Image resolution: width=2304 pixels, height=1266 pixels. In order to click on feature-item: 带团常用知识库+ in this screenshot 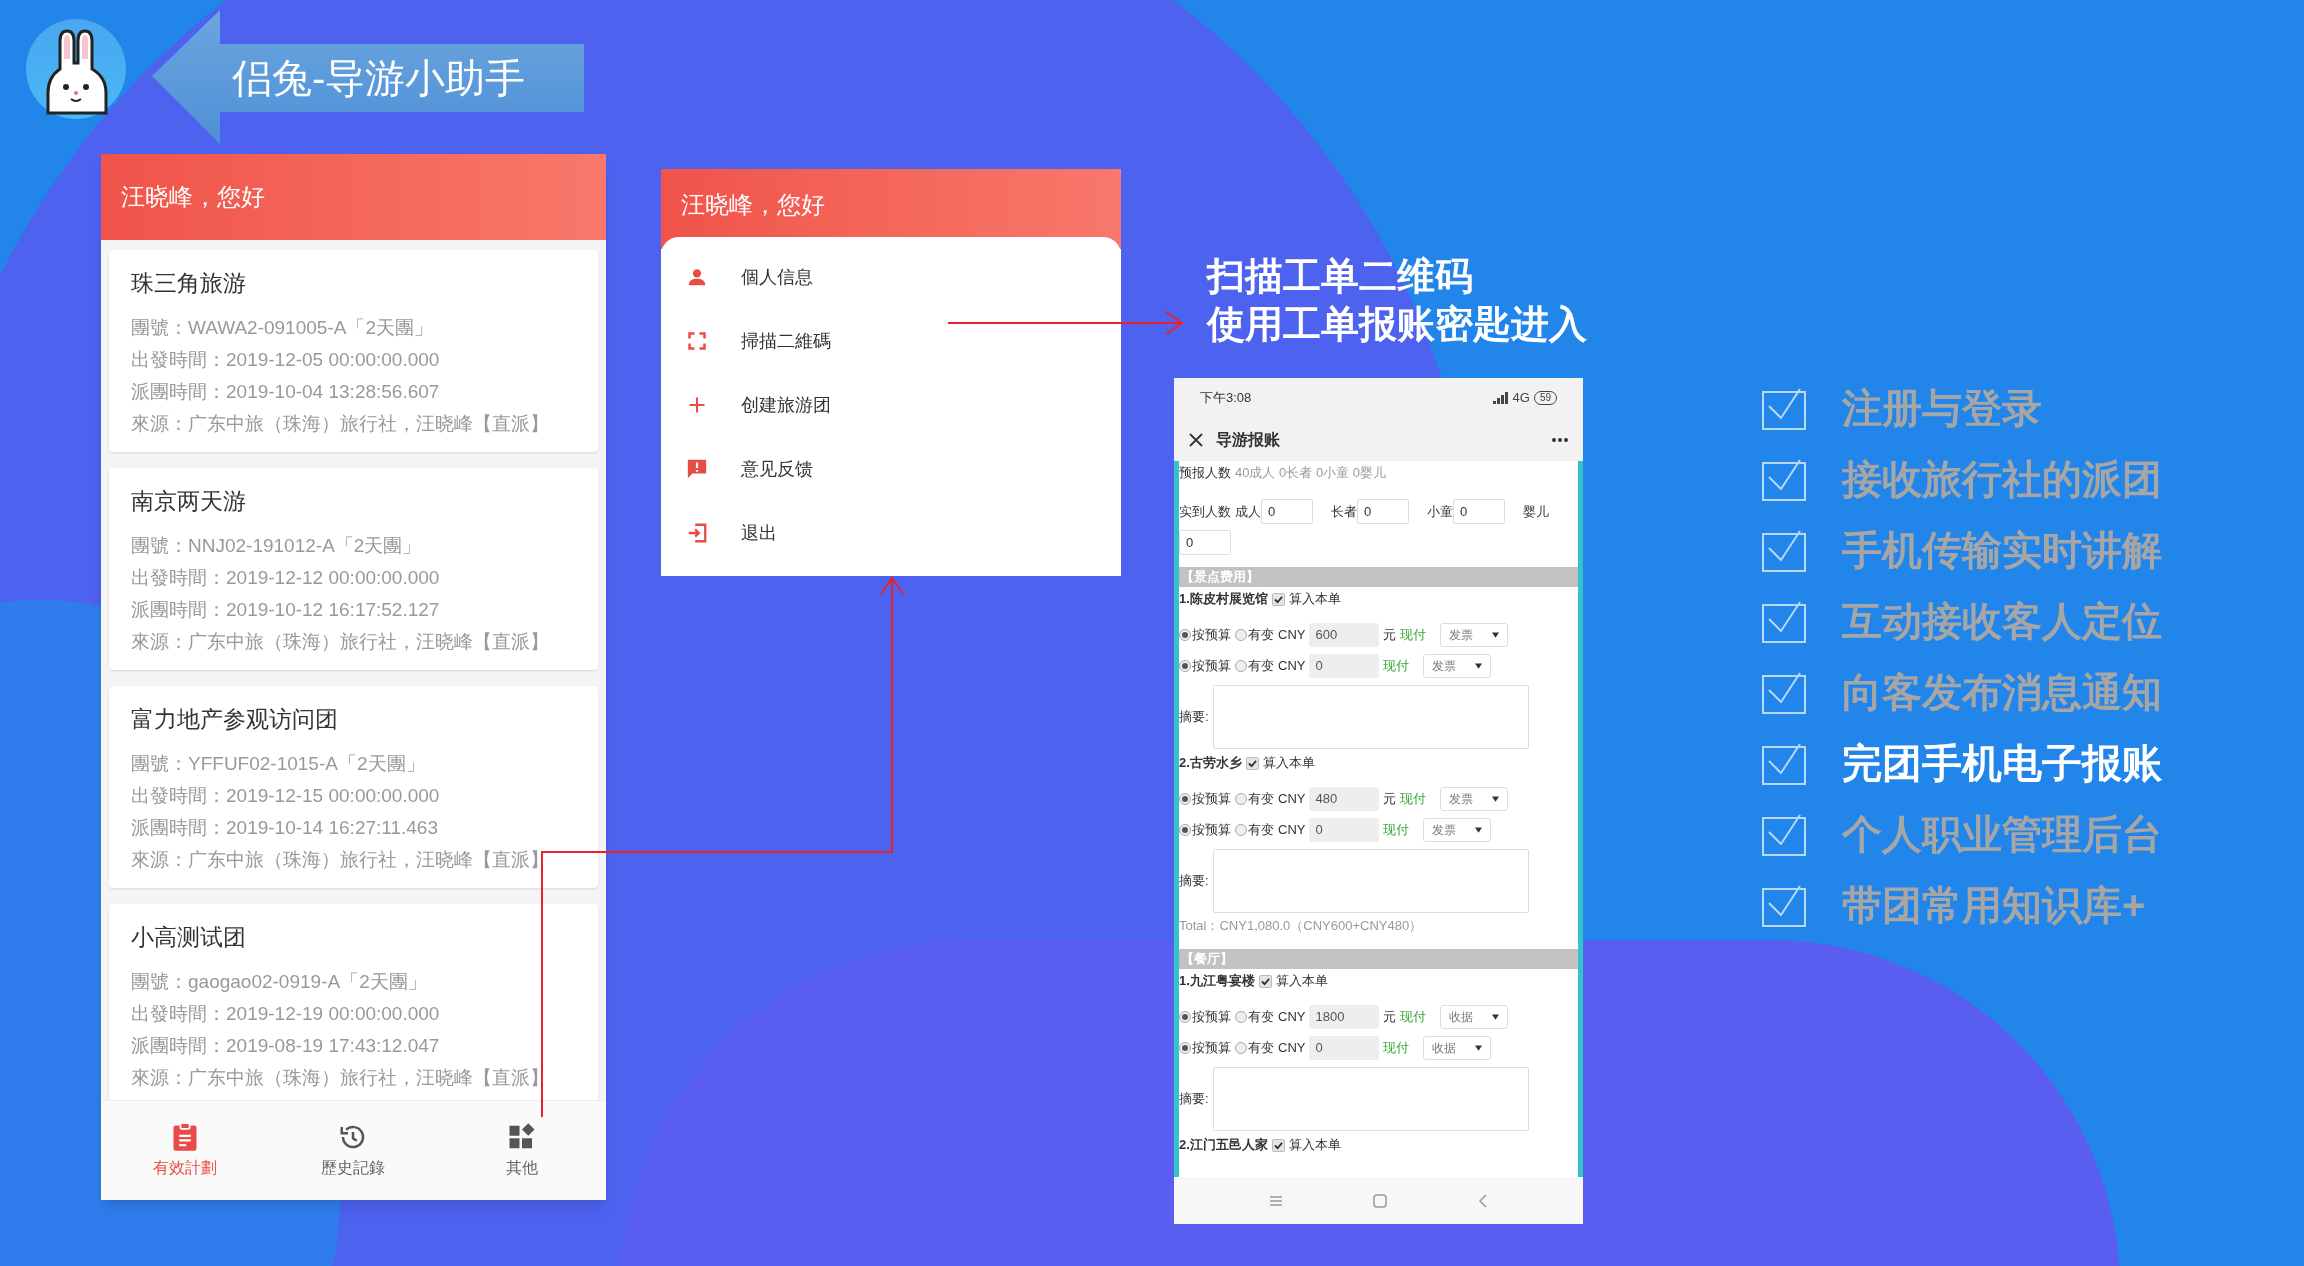, I will do `click(1994, 905)`.